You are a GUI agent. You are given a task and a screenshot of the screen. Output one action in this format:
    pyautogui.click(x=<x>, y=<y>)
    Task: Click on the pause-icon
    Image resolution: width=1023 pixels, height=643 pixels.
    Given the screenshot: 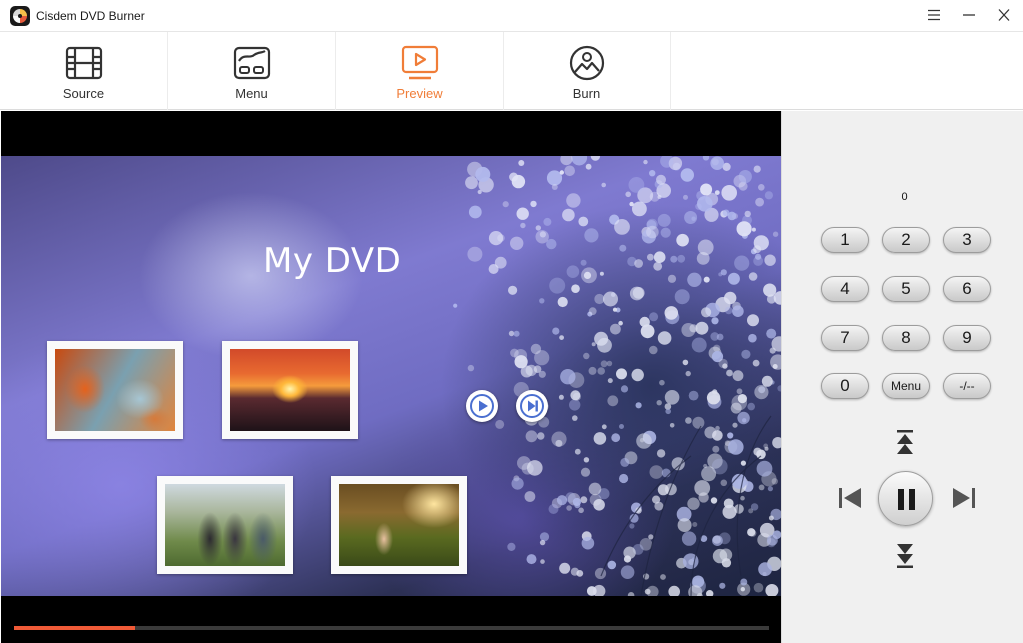 What is the action you would take?
    pyautogui.click(x=906, y=499)
    